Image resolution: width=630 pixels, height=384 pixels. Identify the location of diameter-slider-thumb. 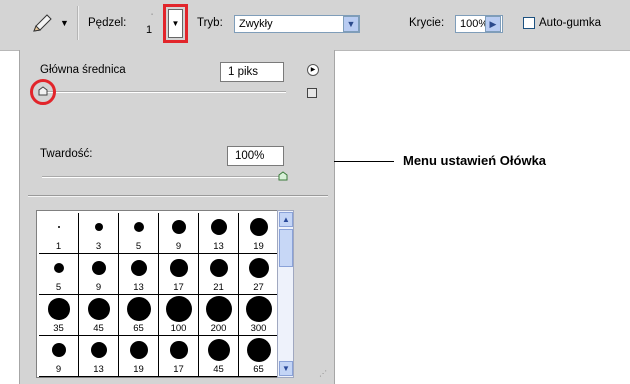
(43, 91).